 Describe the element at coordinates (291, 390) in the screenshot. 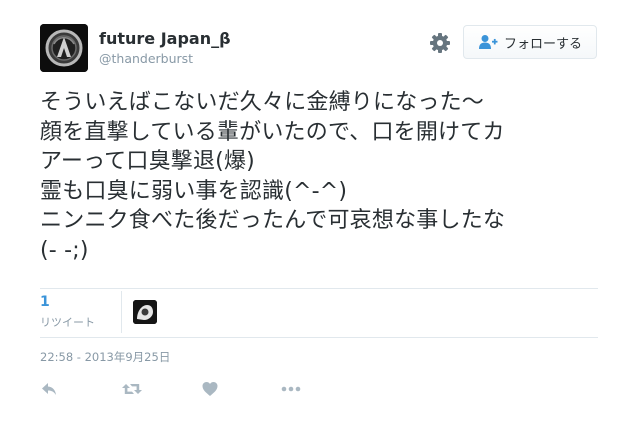

I see `more-icon` at that location.